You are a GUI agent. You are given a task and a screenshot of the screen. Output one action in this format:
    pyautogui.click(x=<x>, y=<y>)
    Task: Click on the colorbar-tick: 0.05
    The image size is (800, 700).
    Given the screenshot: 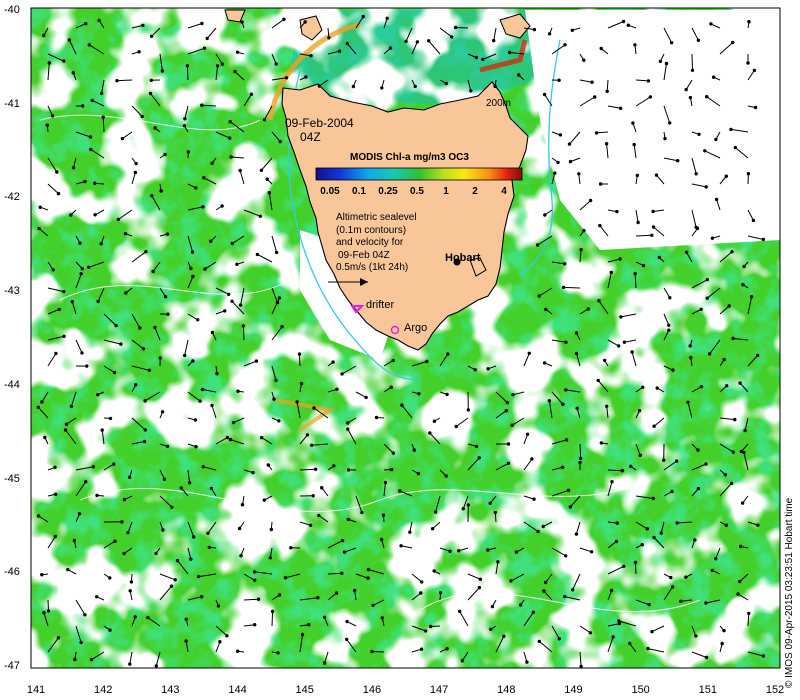 What is the action you would take?
    pyautogui.click(x=330, y=191)
    